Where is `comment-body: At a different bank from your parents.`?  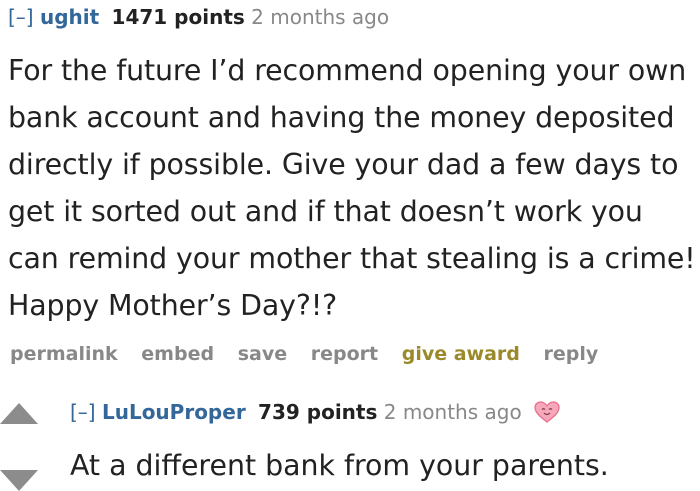 comment-body: At a different bank from your parents. is located at coordinates (339, 465).